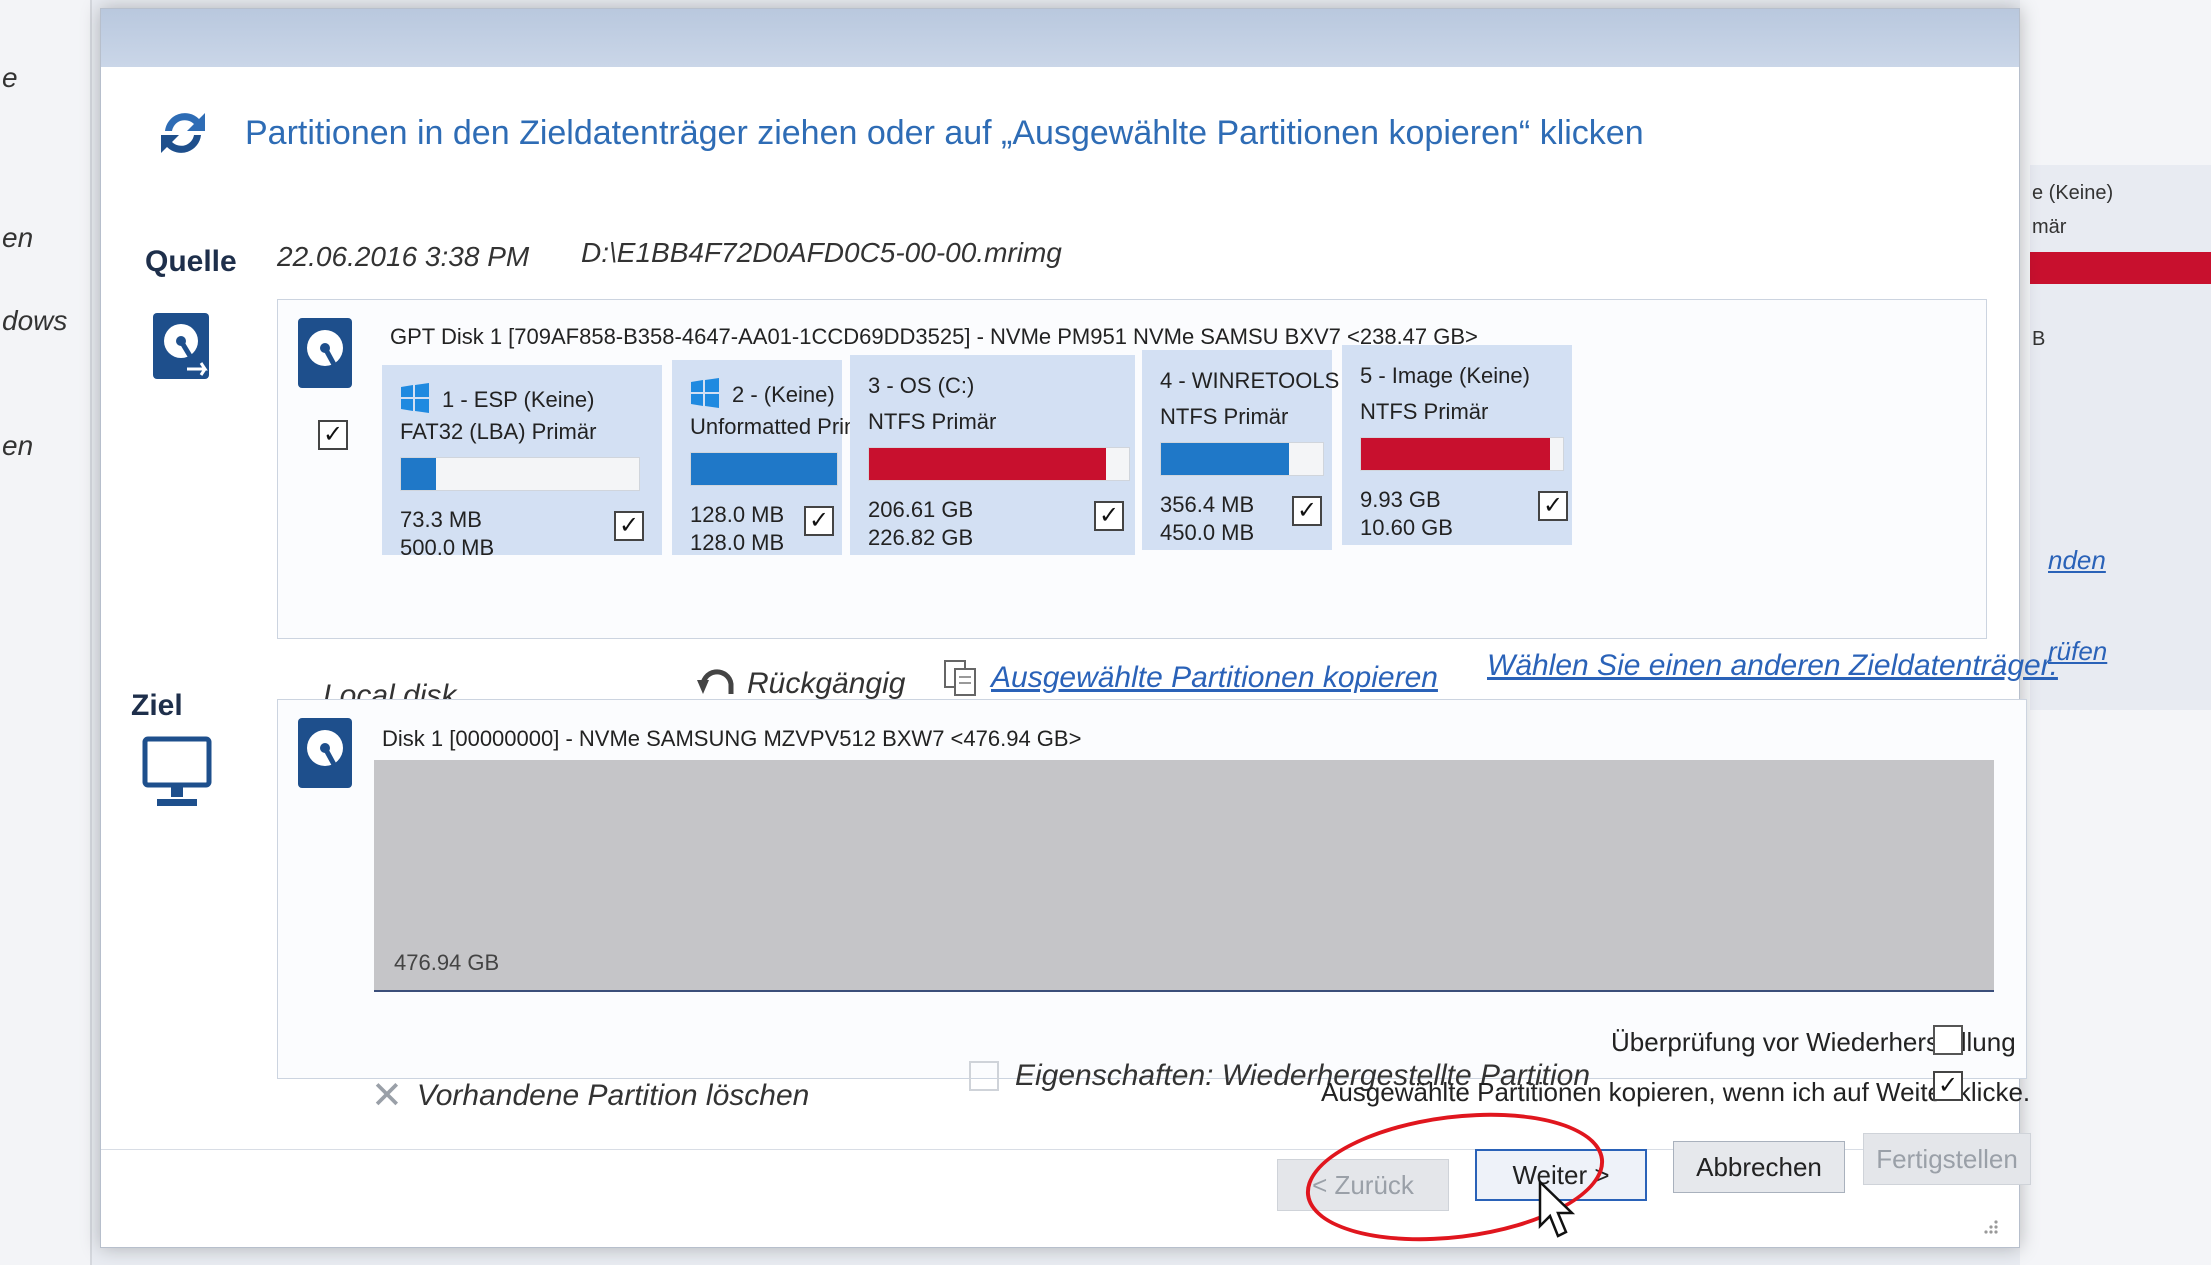  What do you see at coordinates (921, 537) in the screenshot?
I see `partition-total-size: 226.82 GB` at bounding box center [921, 537].